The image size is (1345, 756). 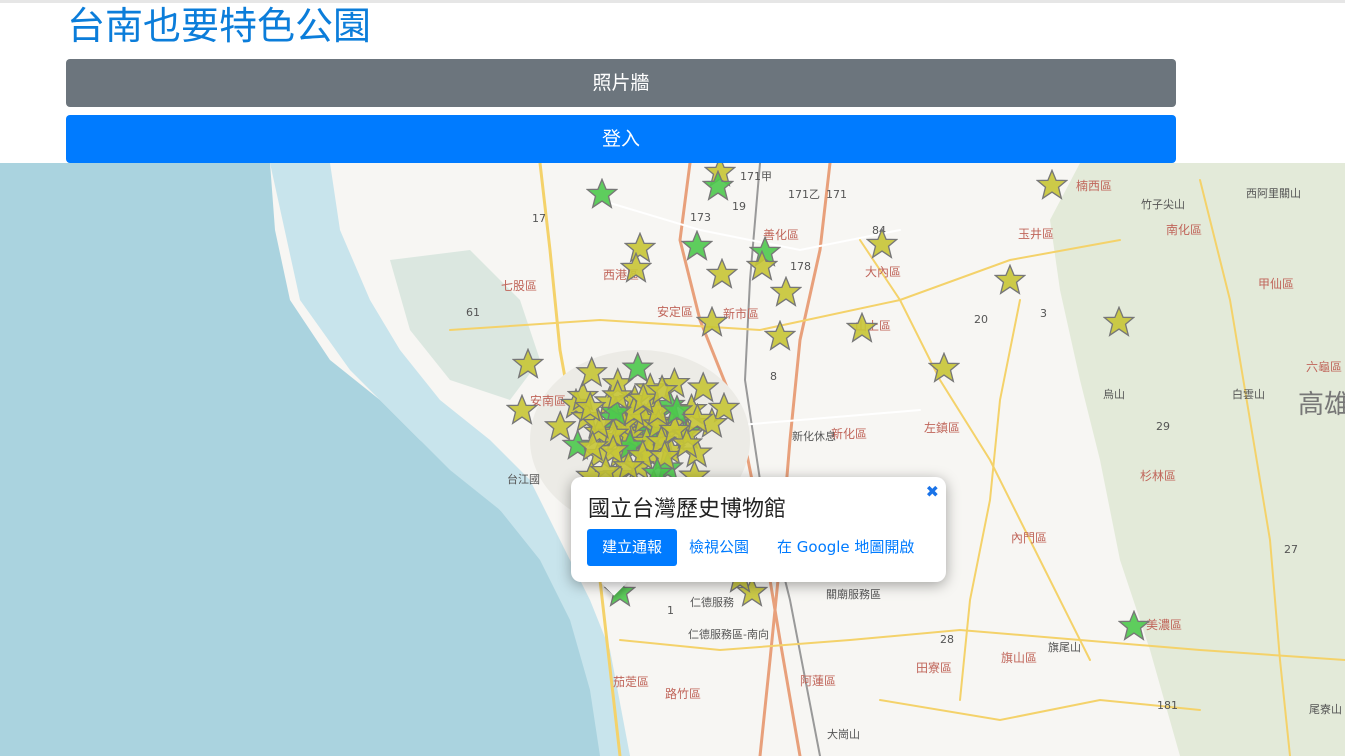 What do you see at coordinates (621, 139) in the screenshot?
I see `login-button: 登入` at bounding box center [621, 139].